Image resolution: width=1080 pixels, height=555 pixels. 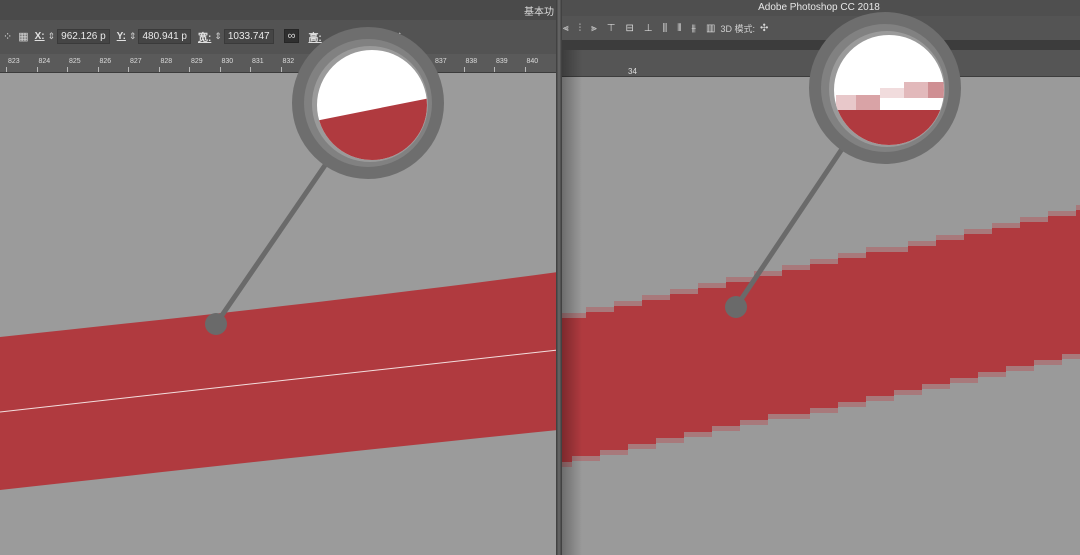 I want to click on magnifier-left, so click(x=368, y=103).